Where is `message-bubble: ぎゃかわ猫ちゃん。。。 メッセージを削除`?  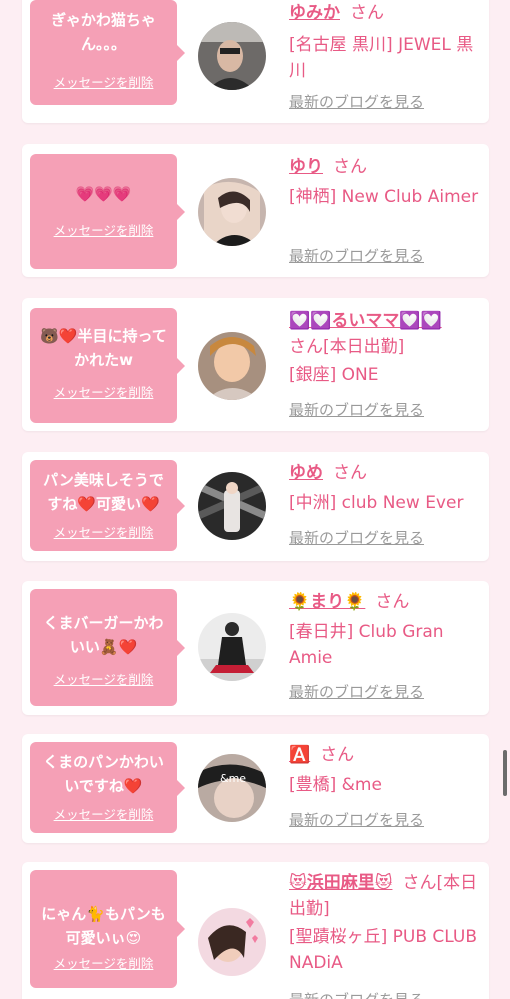 message-bubble: ぎゃかわ猫ちゃん。。。 メッセージを削除 is located at coordinates (107, 52).